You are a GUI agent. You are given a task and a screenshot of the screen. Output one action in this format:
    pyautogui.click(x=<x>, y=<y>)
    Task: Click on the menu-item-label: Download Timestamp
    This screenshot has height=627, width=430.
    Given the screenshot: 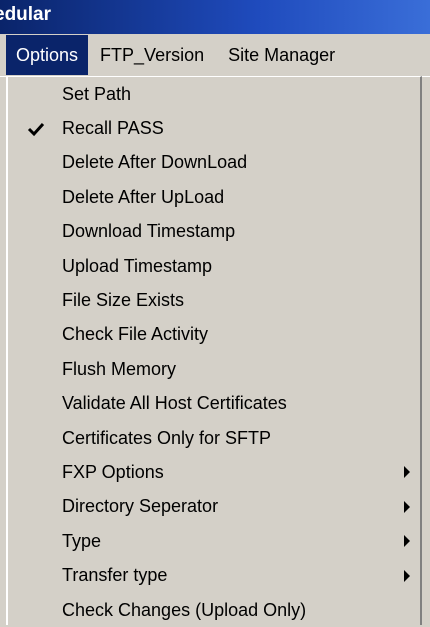 What is the action you would take?
    pyautogui.click(x=149, y=231)
    